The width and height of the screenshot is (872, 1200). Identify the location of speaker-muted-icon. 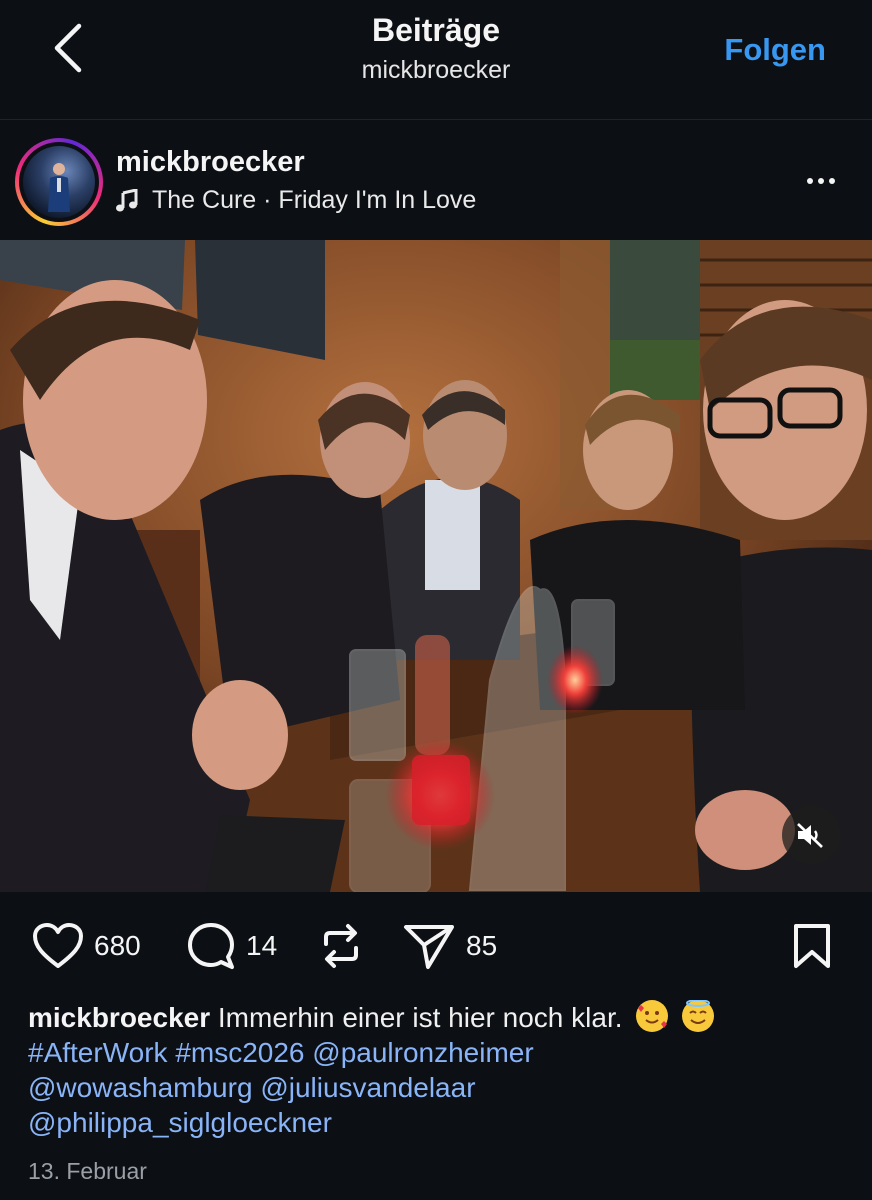
(810, 835).